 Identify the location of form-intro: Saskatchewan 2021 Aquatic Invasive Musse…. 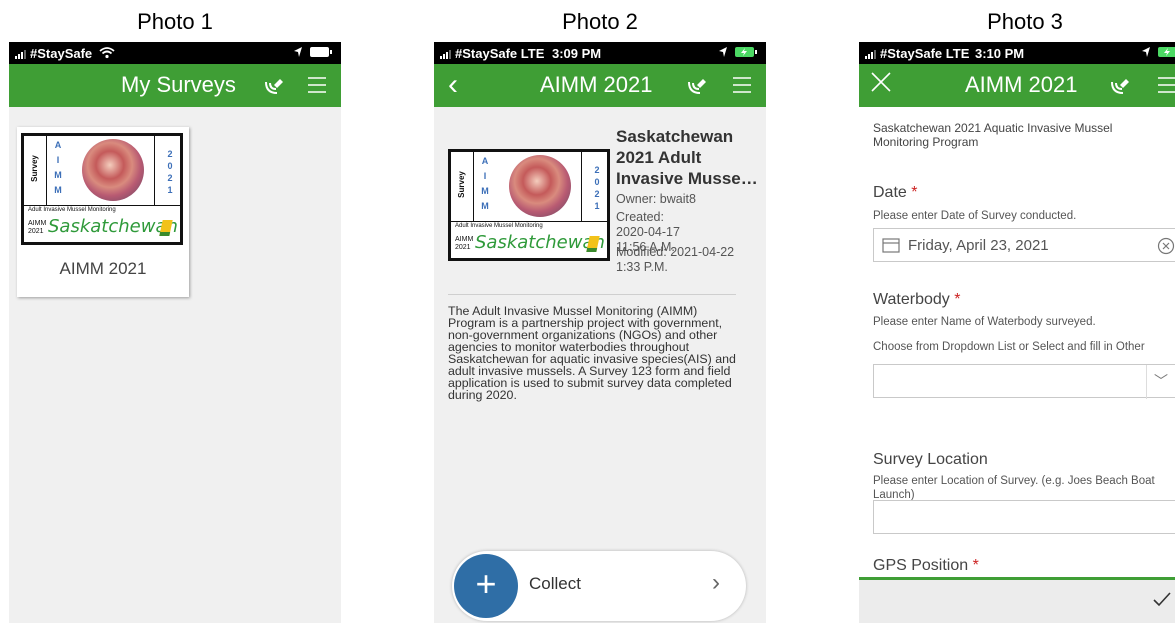
(993, 135).